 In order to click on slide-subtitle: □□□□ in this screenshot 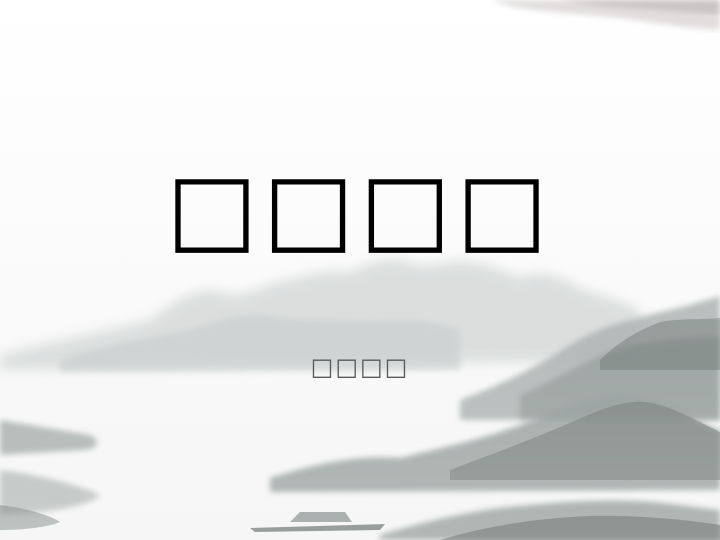, I will do `click(360, 367)`.